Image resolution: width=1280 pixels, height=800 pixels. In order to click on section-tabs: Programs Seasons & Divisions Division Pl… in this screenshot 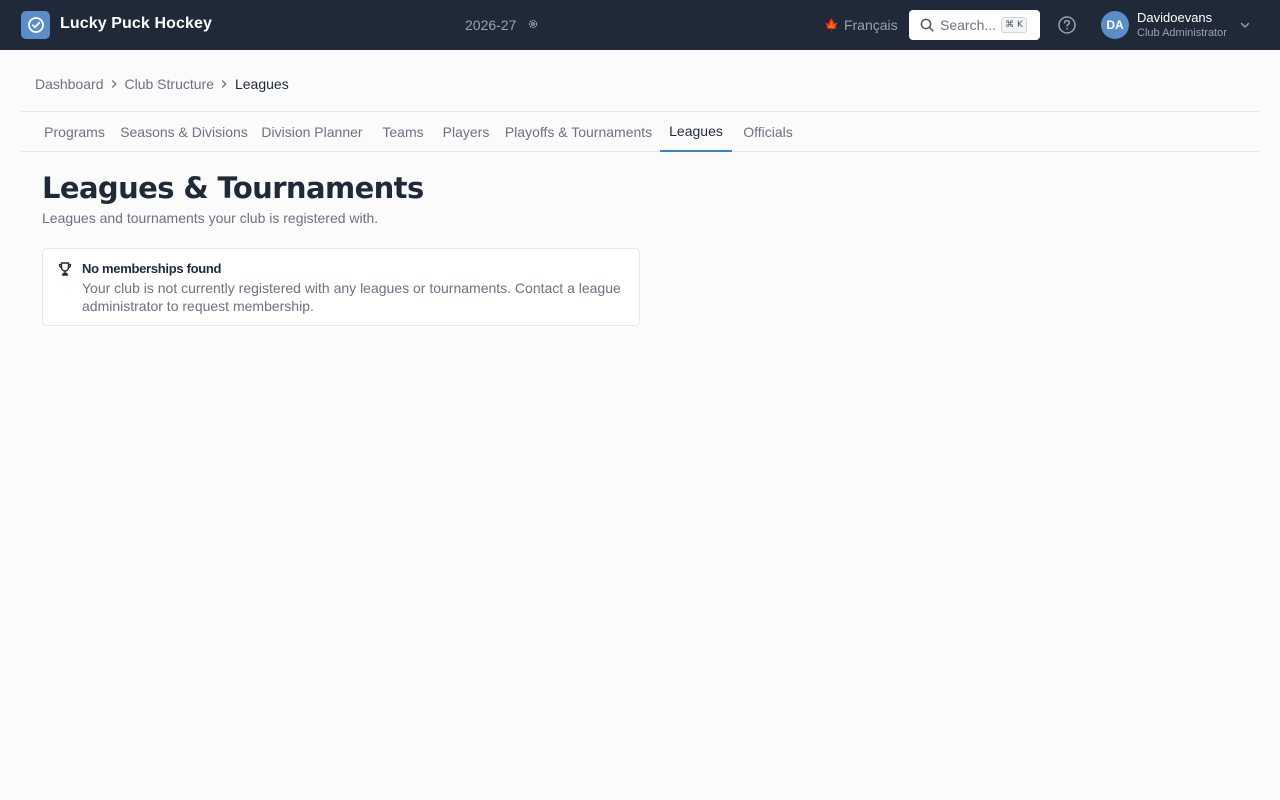, I will do `click(640, 131)`.